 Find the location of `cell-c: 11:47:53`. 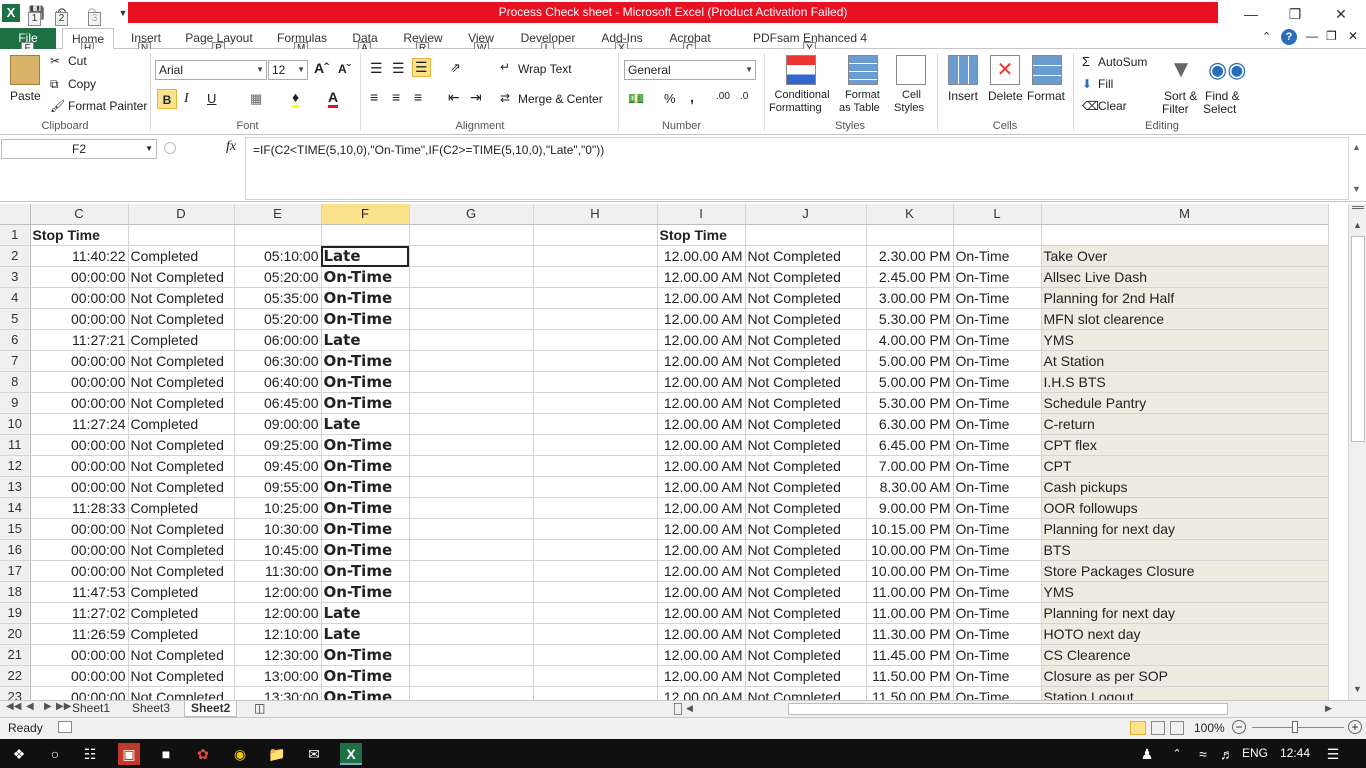

cell-c: 11:47:53 is located at coordinates (79, 592).